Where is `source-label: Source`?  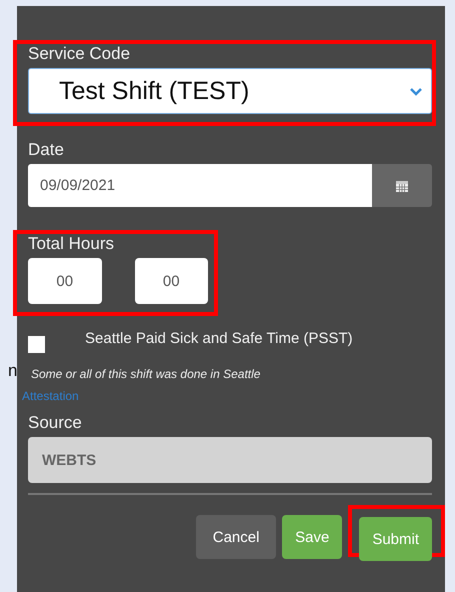 source-label: Source is located at coordinates (55, 423).